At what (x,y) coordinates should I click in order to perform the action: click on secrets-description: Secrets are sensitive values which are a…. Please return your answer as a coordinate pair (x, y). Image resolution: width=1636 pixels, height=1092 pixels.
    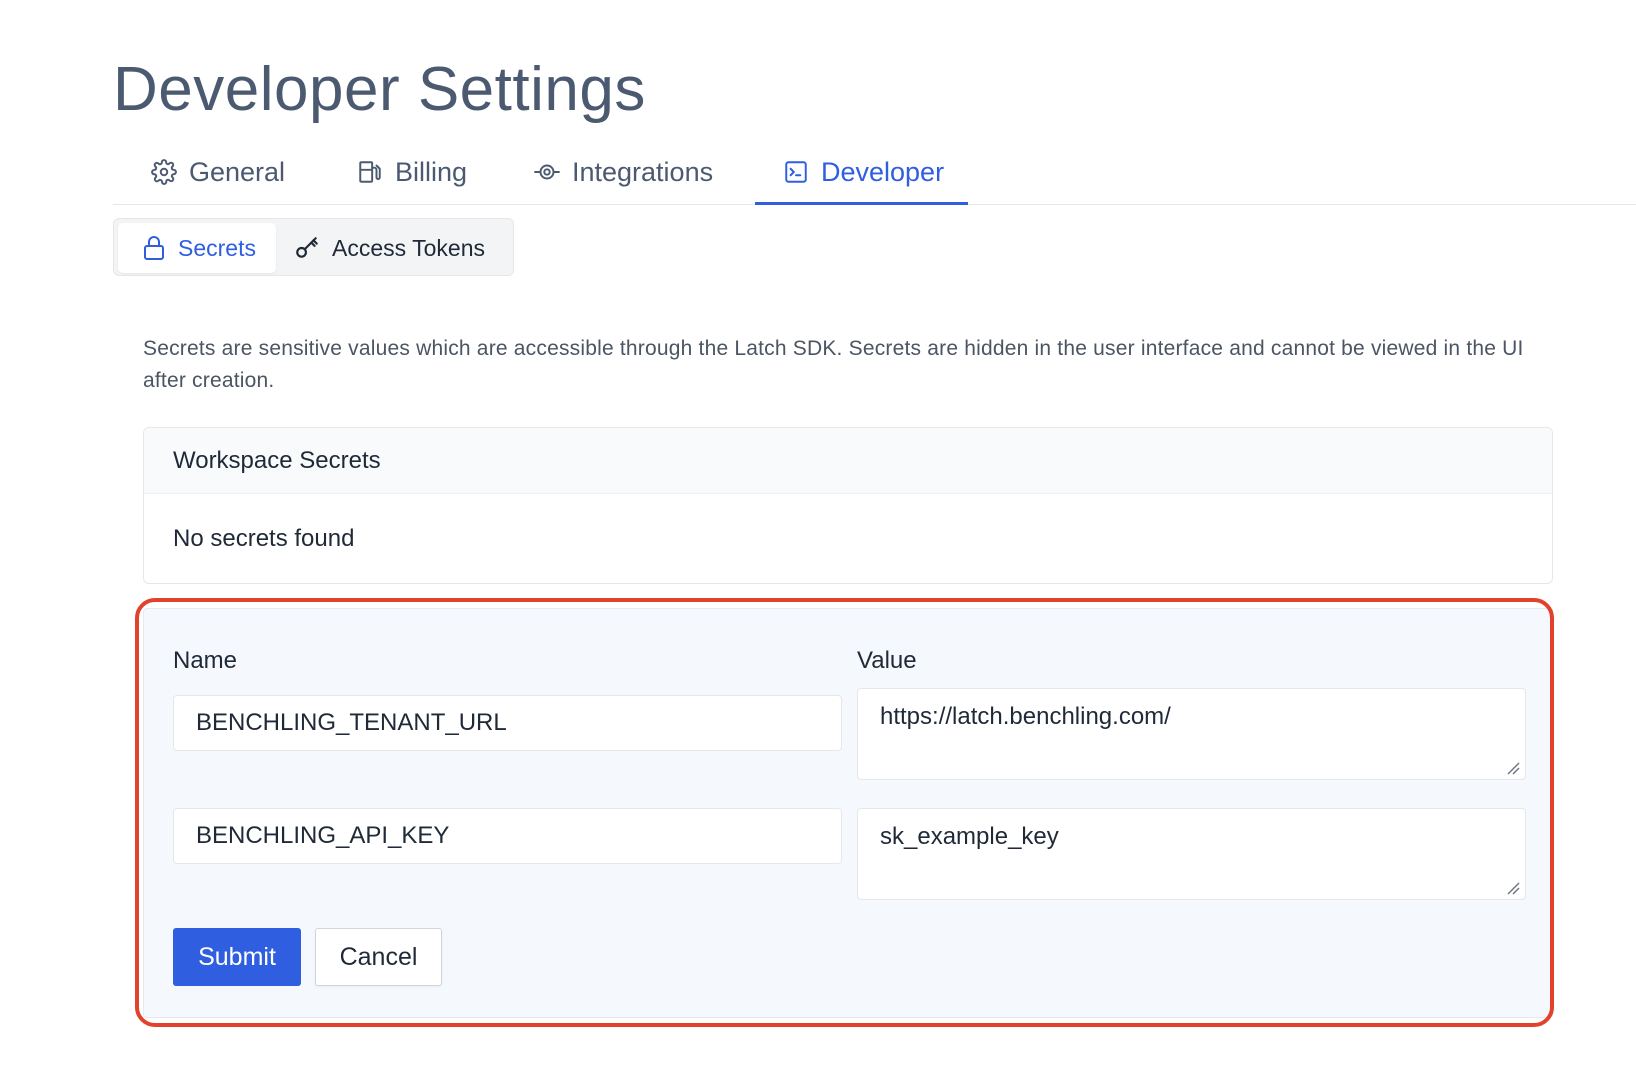
    Looking at the image, I should click on (833, 364).